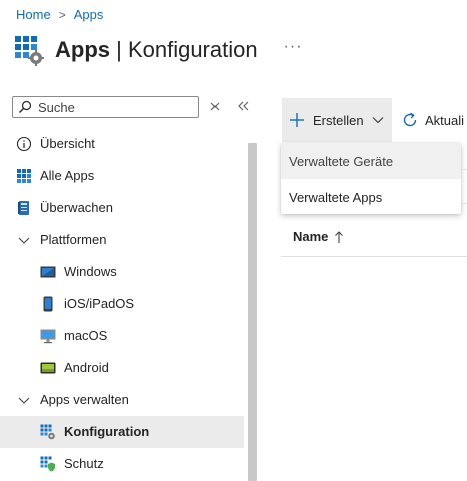 This screenshot has width=467, height=481. What do you see at coordinates (82, 49) in the screenshot?
I see `page-title-bold: Apps` at bounding box center [82, 49].